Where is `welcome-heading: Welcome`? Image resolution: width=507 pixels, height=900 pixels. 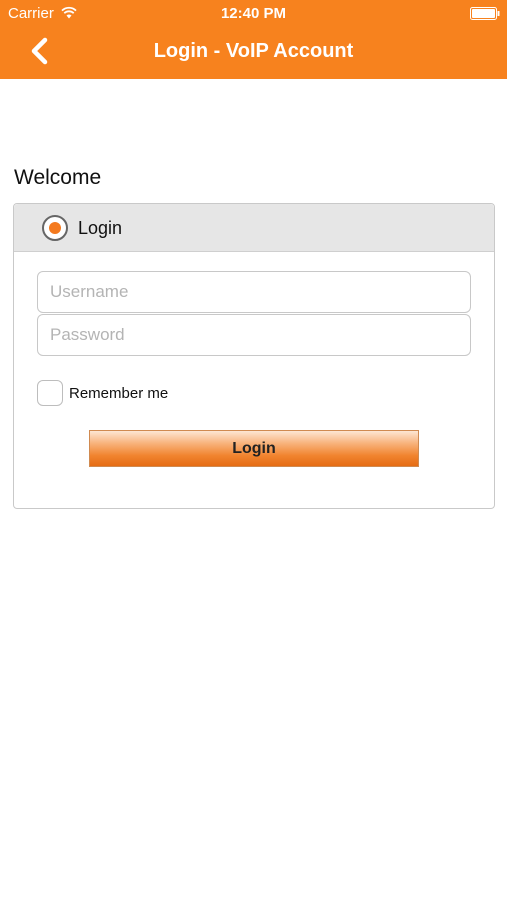
welcome-heading: Welcome is located at coordinates (58, 177).